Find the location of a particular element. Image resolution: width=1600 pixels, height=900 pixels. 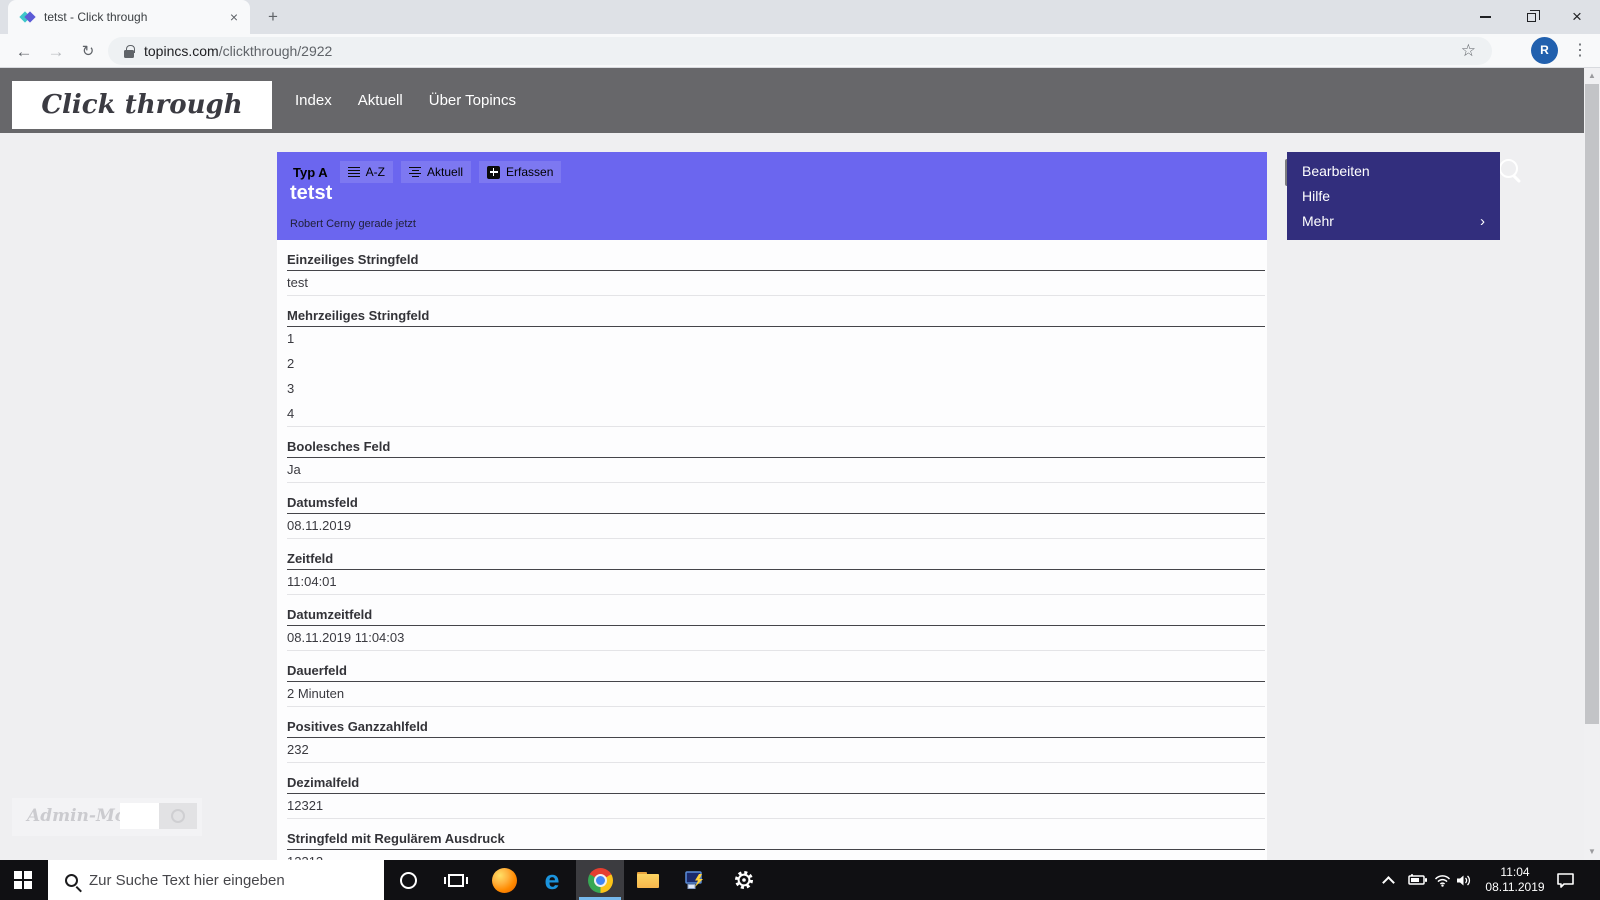

start-button is located at coordinates (24, 880).